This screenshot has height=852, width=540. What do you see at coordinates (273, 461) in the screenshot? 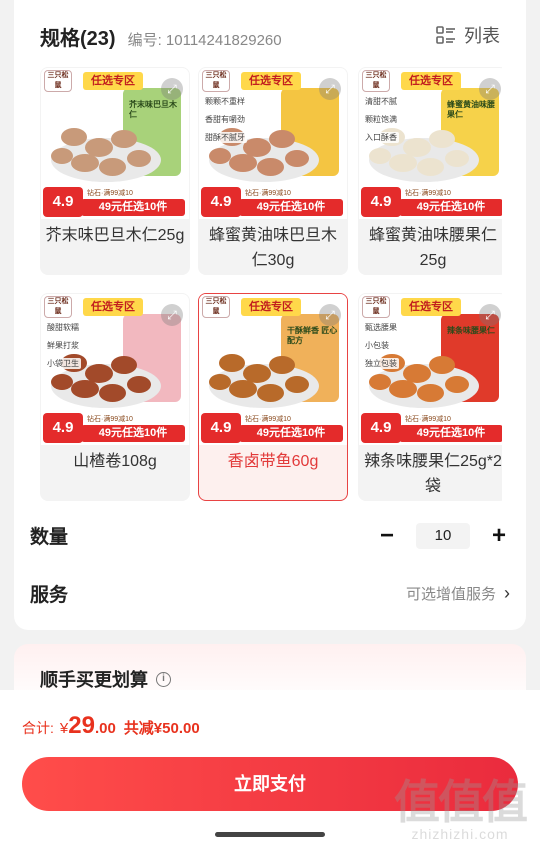
I see `product-name: 香卤带鱼60g` at bounding box center [273, 461].